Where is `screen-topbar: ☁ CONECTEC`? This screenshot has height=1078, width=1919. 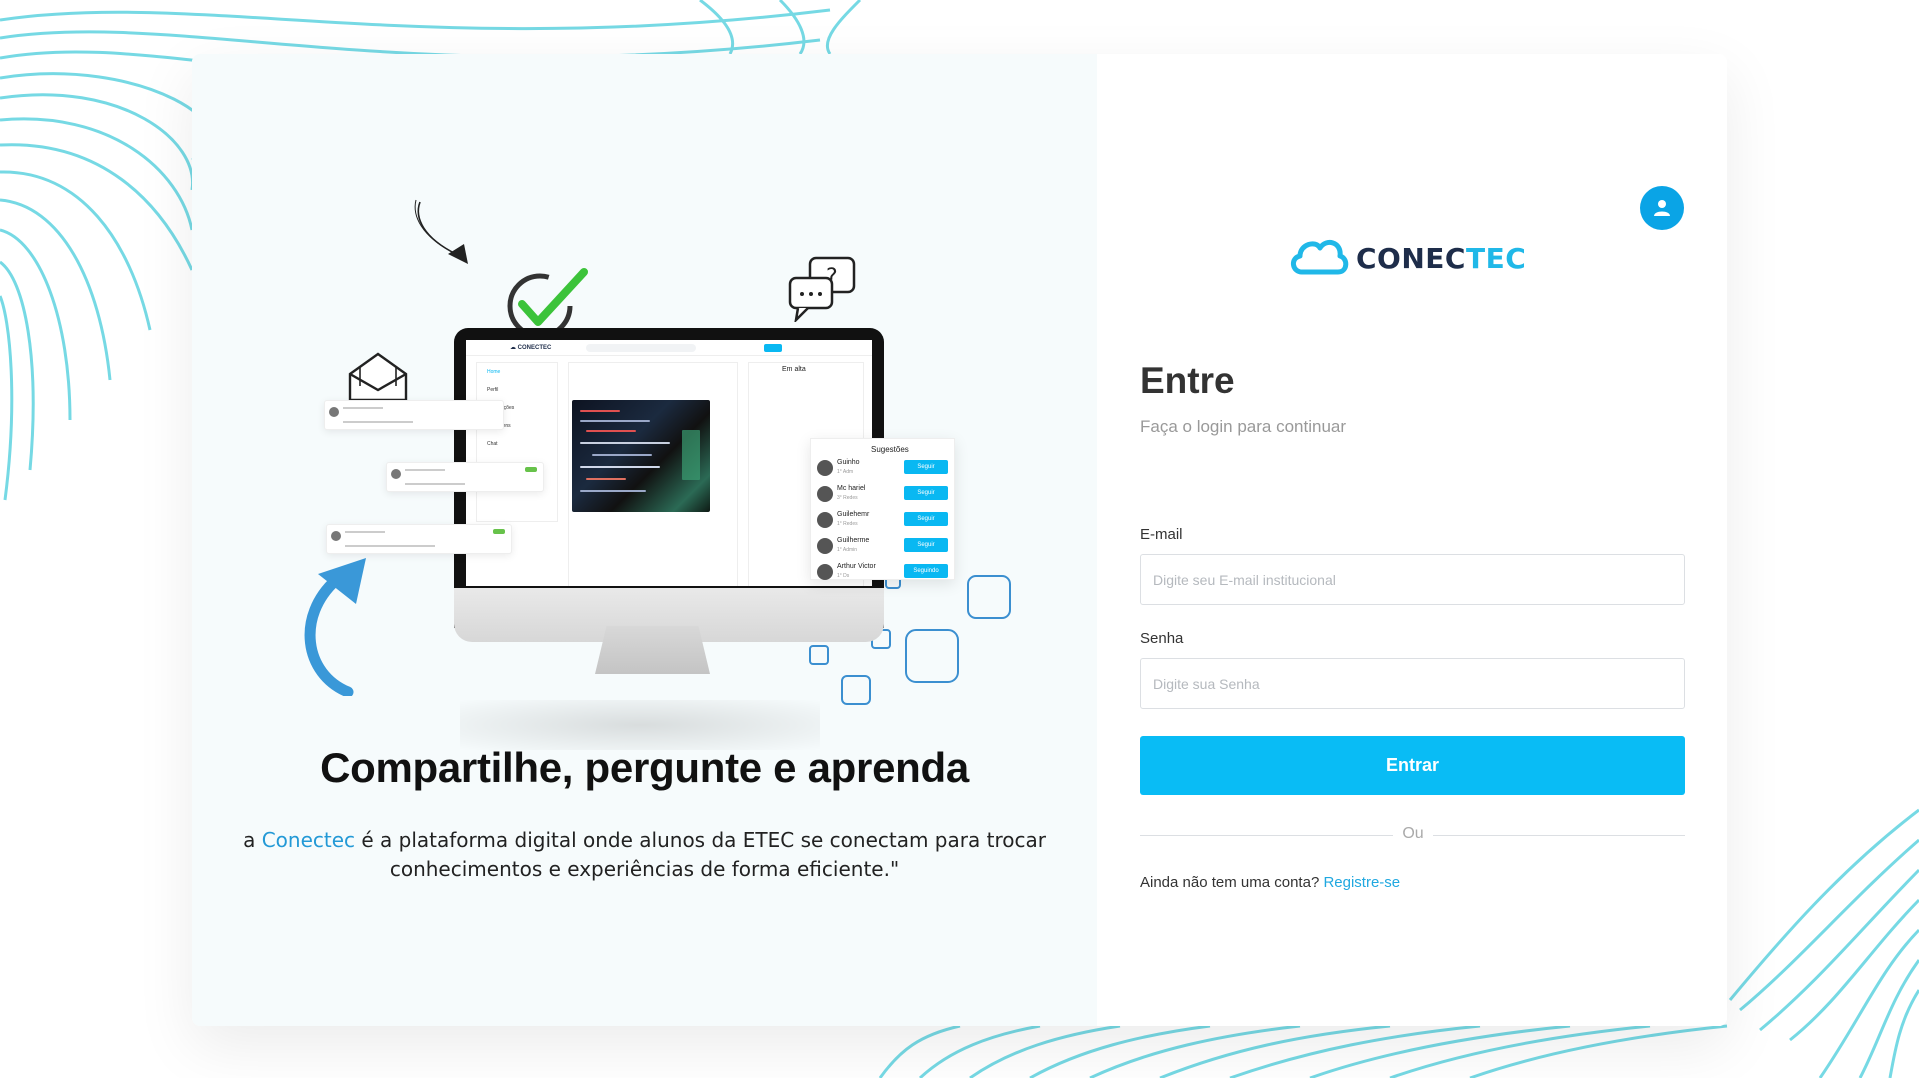 screen-topbar: ☁ CONECTEC is located at coordinates (669, 348).